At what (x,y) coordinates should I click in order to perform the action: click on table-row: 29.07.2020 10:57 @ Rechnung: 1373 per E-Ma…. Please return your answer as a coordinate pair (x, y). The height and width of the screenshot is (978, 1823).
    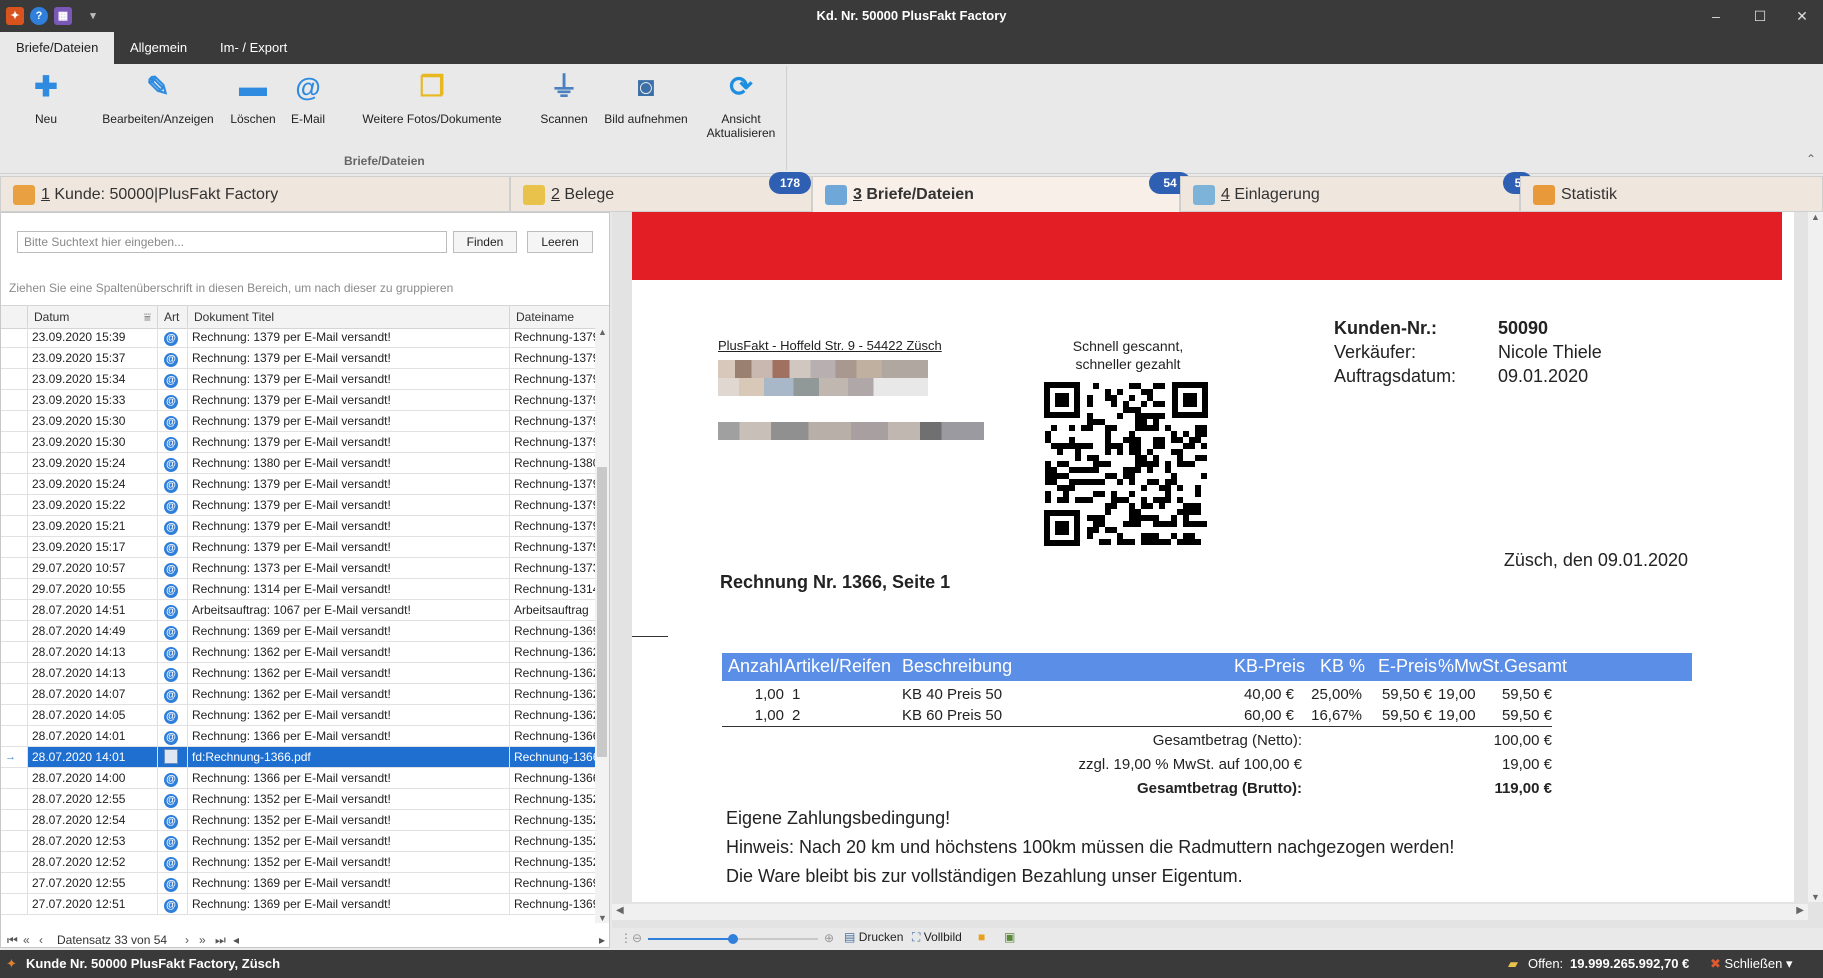
    Looking at the image, I should click on (298, 568).